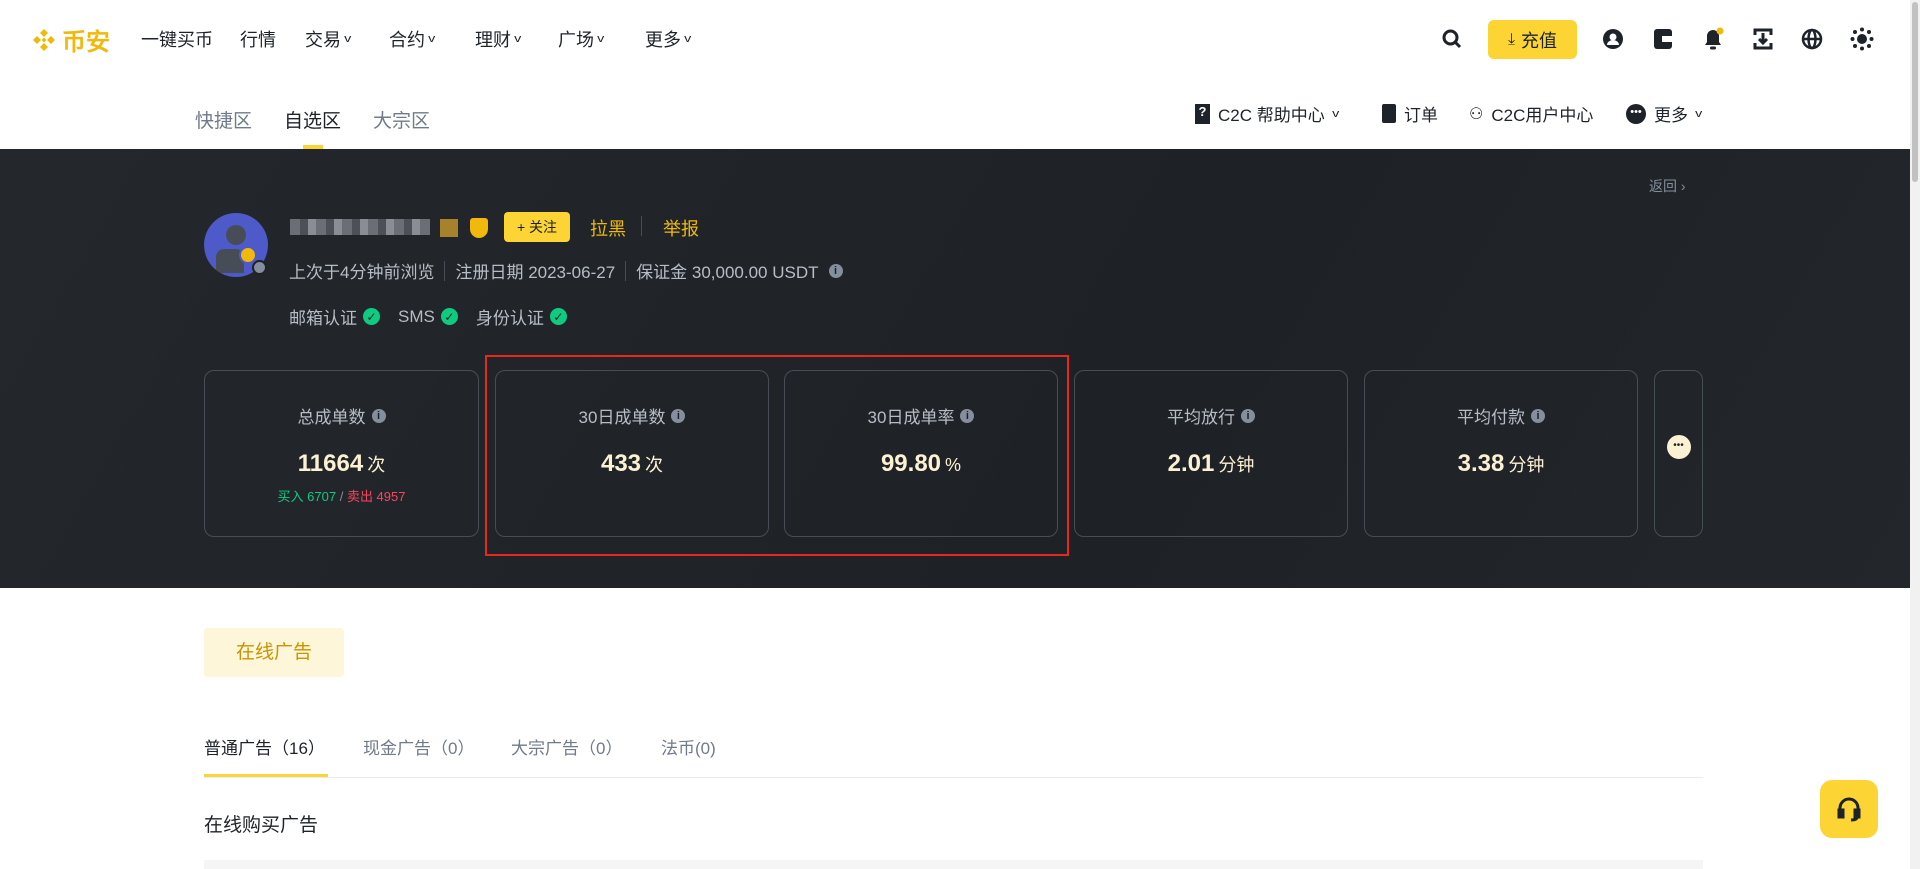 Image resolution: width=1920 pixels, height=869 pixels. Describe the element at coordinates (663, 40) in the screenshot. I see `nav-label: 更多` at that location.